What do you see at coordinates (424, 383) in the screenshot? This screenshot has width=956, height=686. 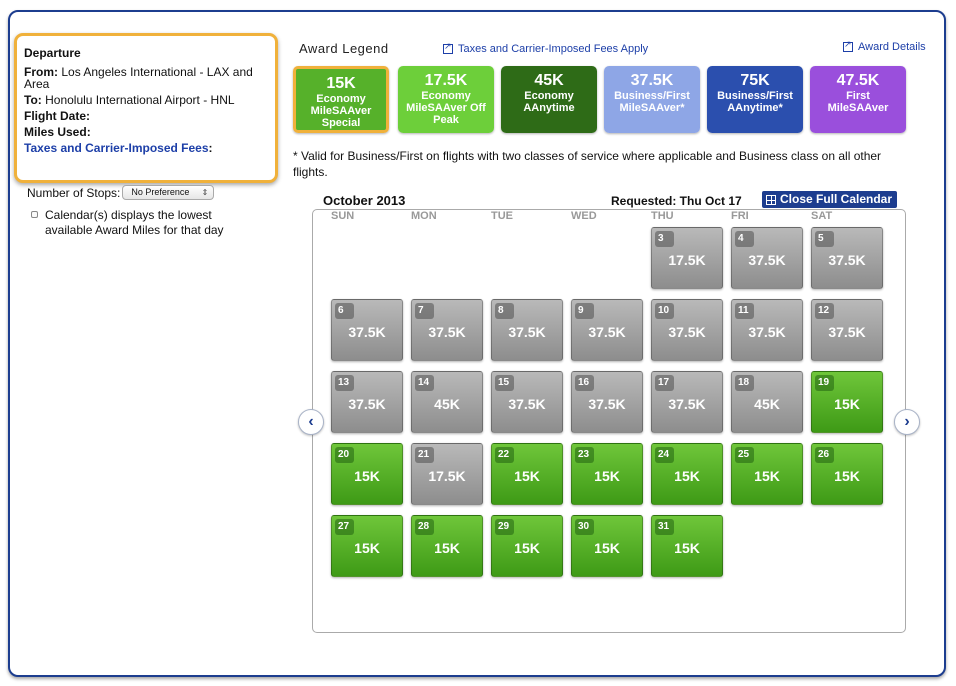 I see `day-number: 14` at bounding box center [424, 383].